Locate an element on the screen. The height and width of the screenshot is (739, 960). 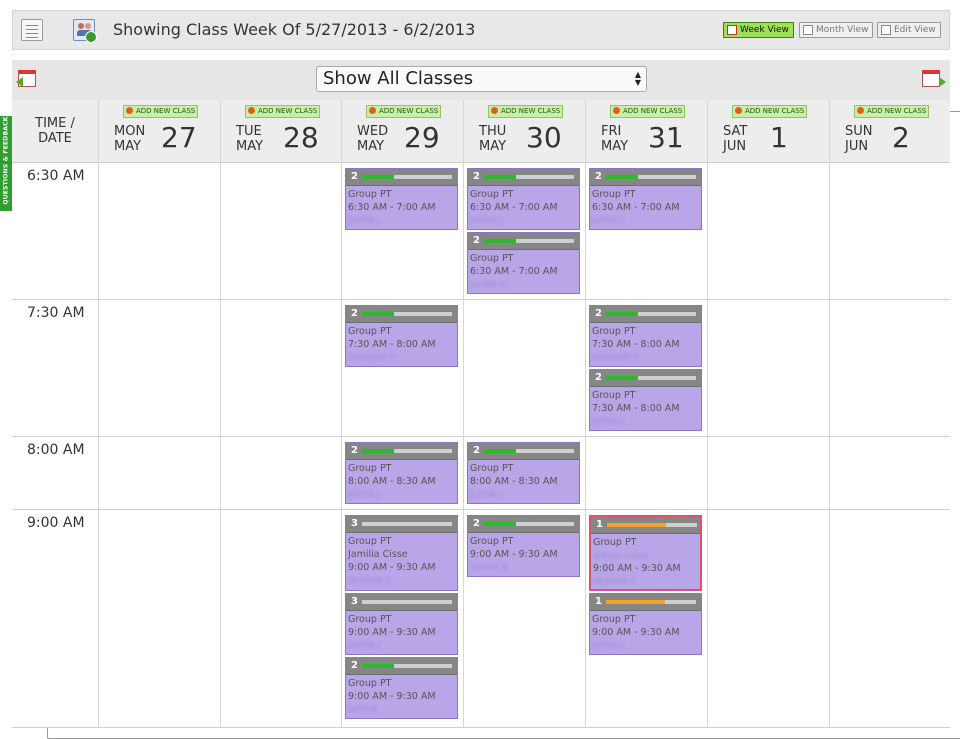
day-number: 31 is located at coordinates (666, 137).